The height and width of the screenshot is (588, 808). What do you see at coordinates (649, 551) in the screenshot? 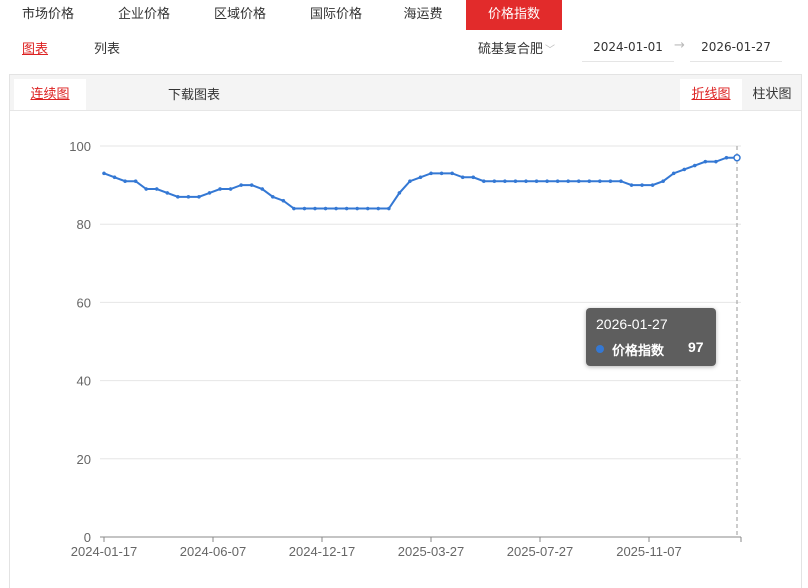
I see `x-tick-label: 2025-11-07` at bounding box center [649, 551].